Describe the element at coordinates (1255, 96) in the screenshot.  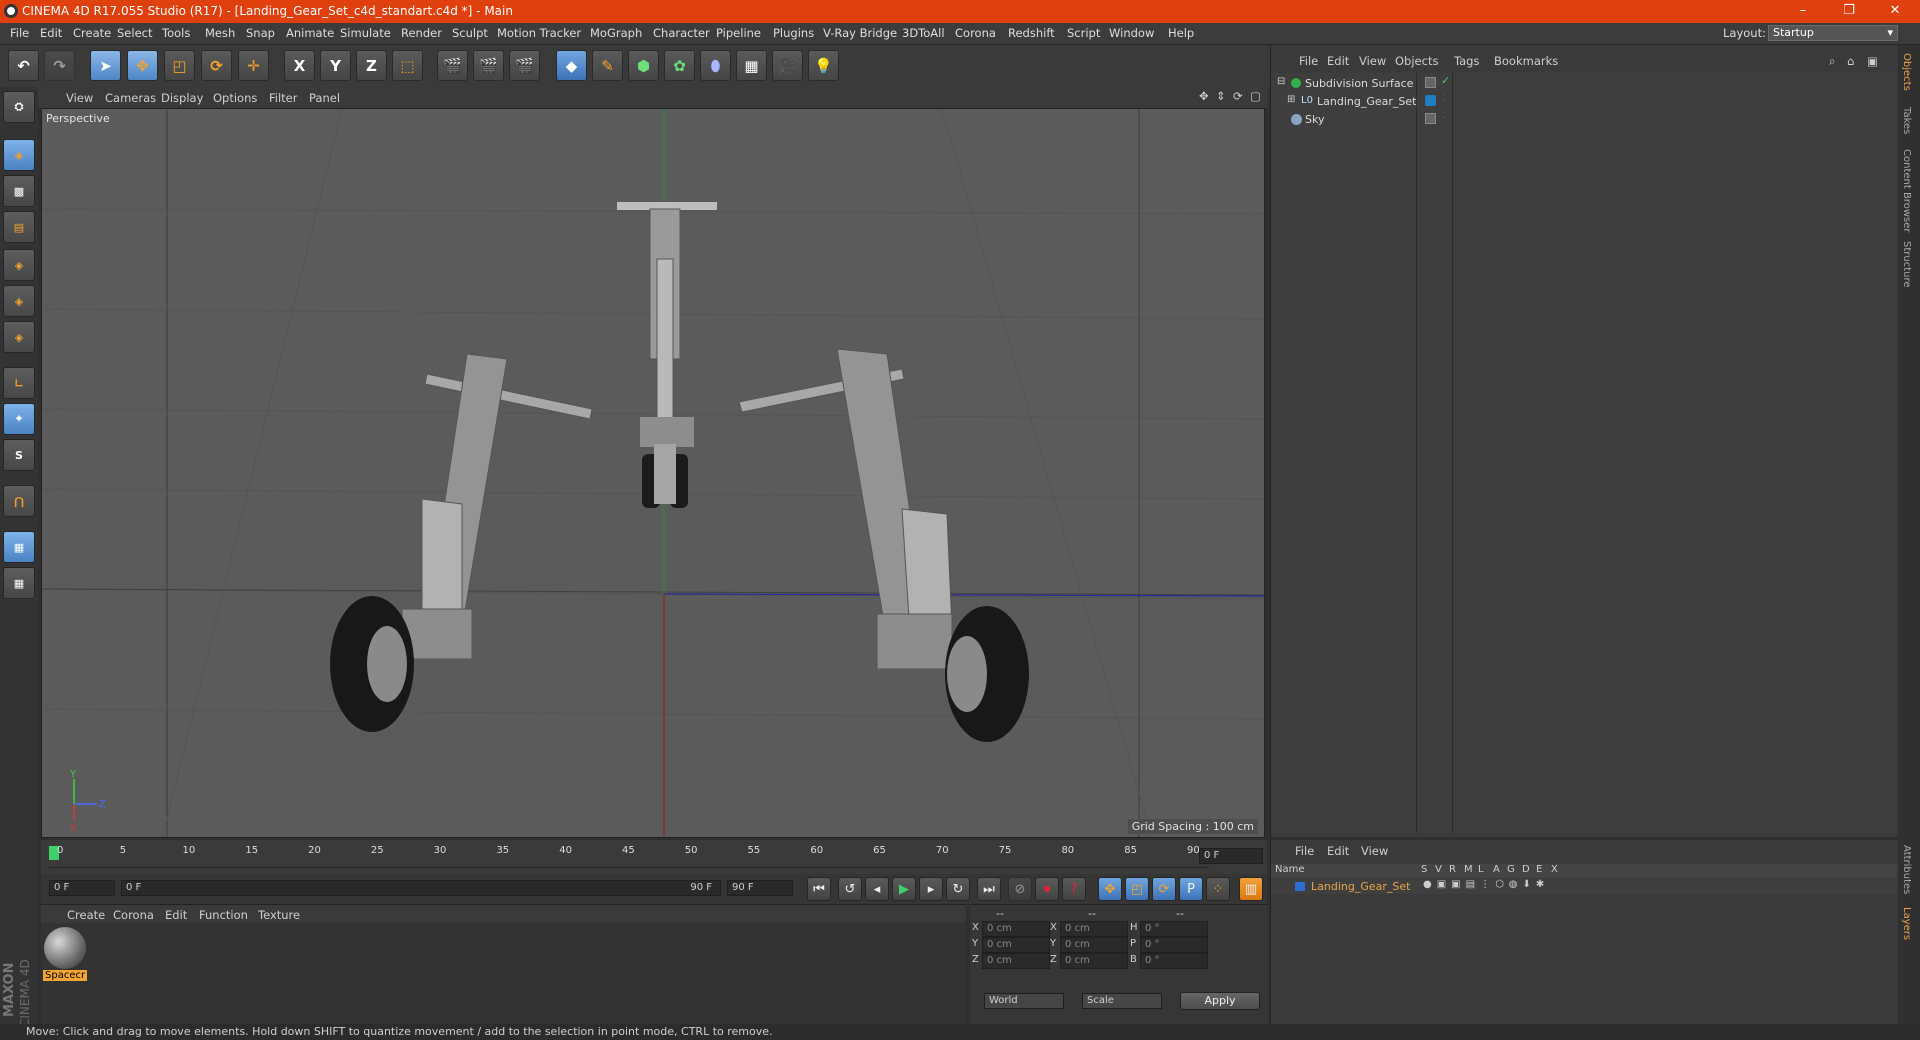
I see `vp-maximize-icon: ▢` at that location.